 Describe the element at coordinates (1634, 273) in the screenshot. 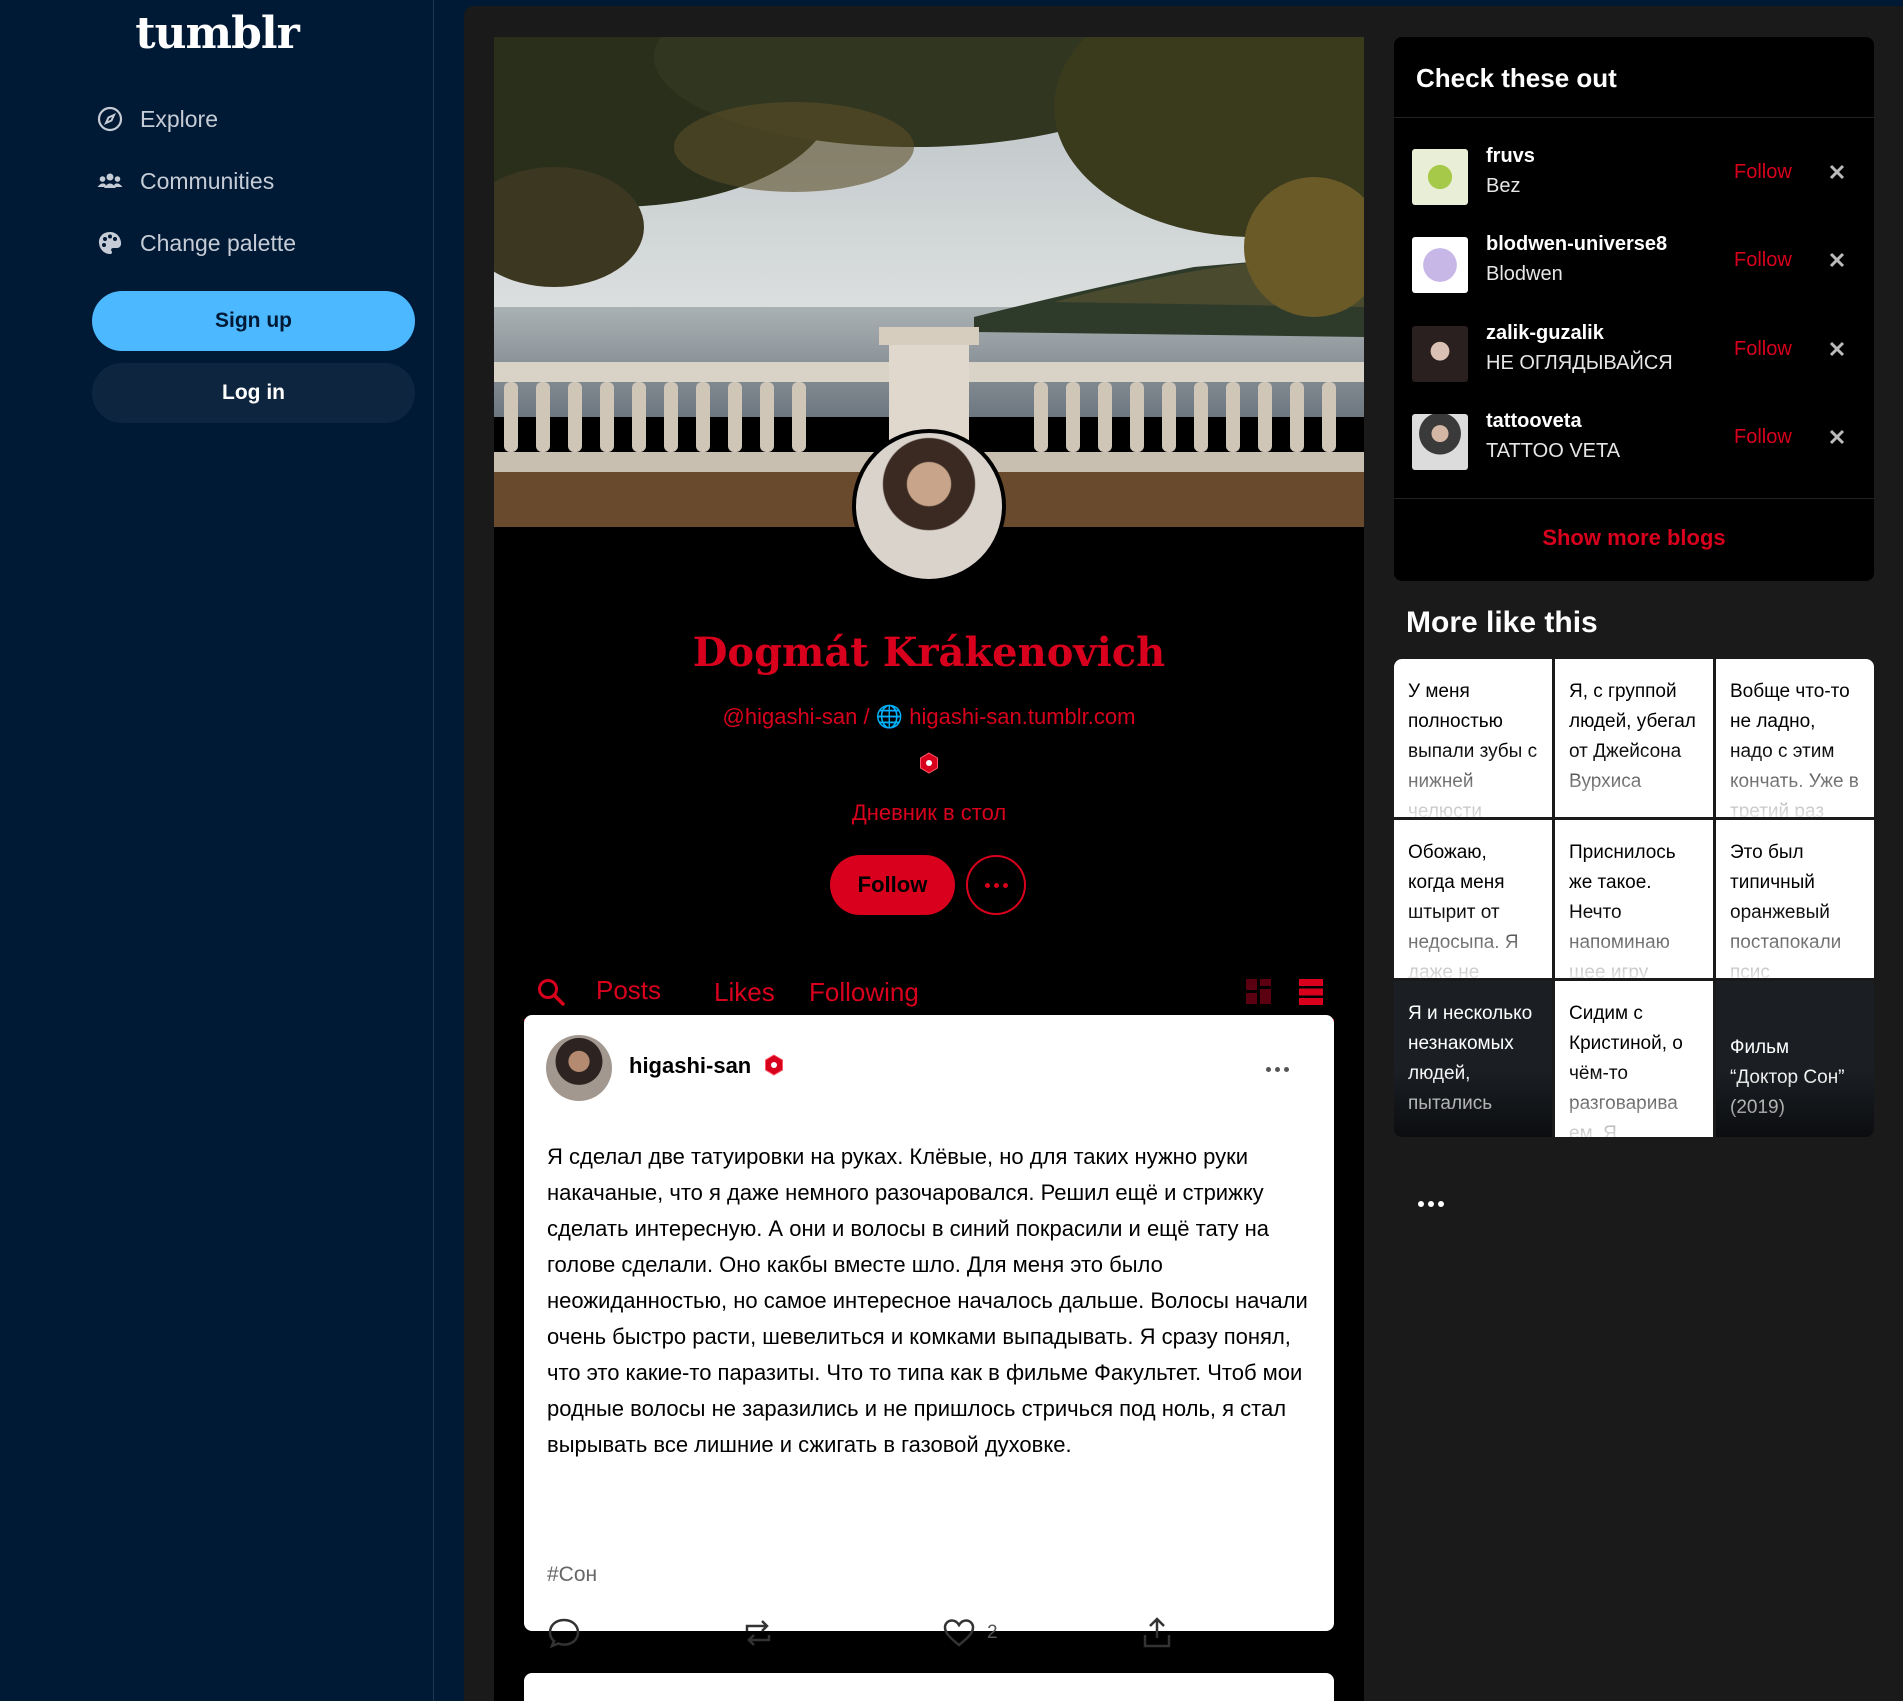

I see `recommended-blog-row: blodwen-universe8 Blodwen Follow` at that location.